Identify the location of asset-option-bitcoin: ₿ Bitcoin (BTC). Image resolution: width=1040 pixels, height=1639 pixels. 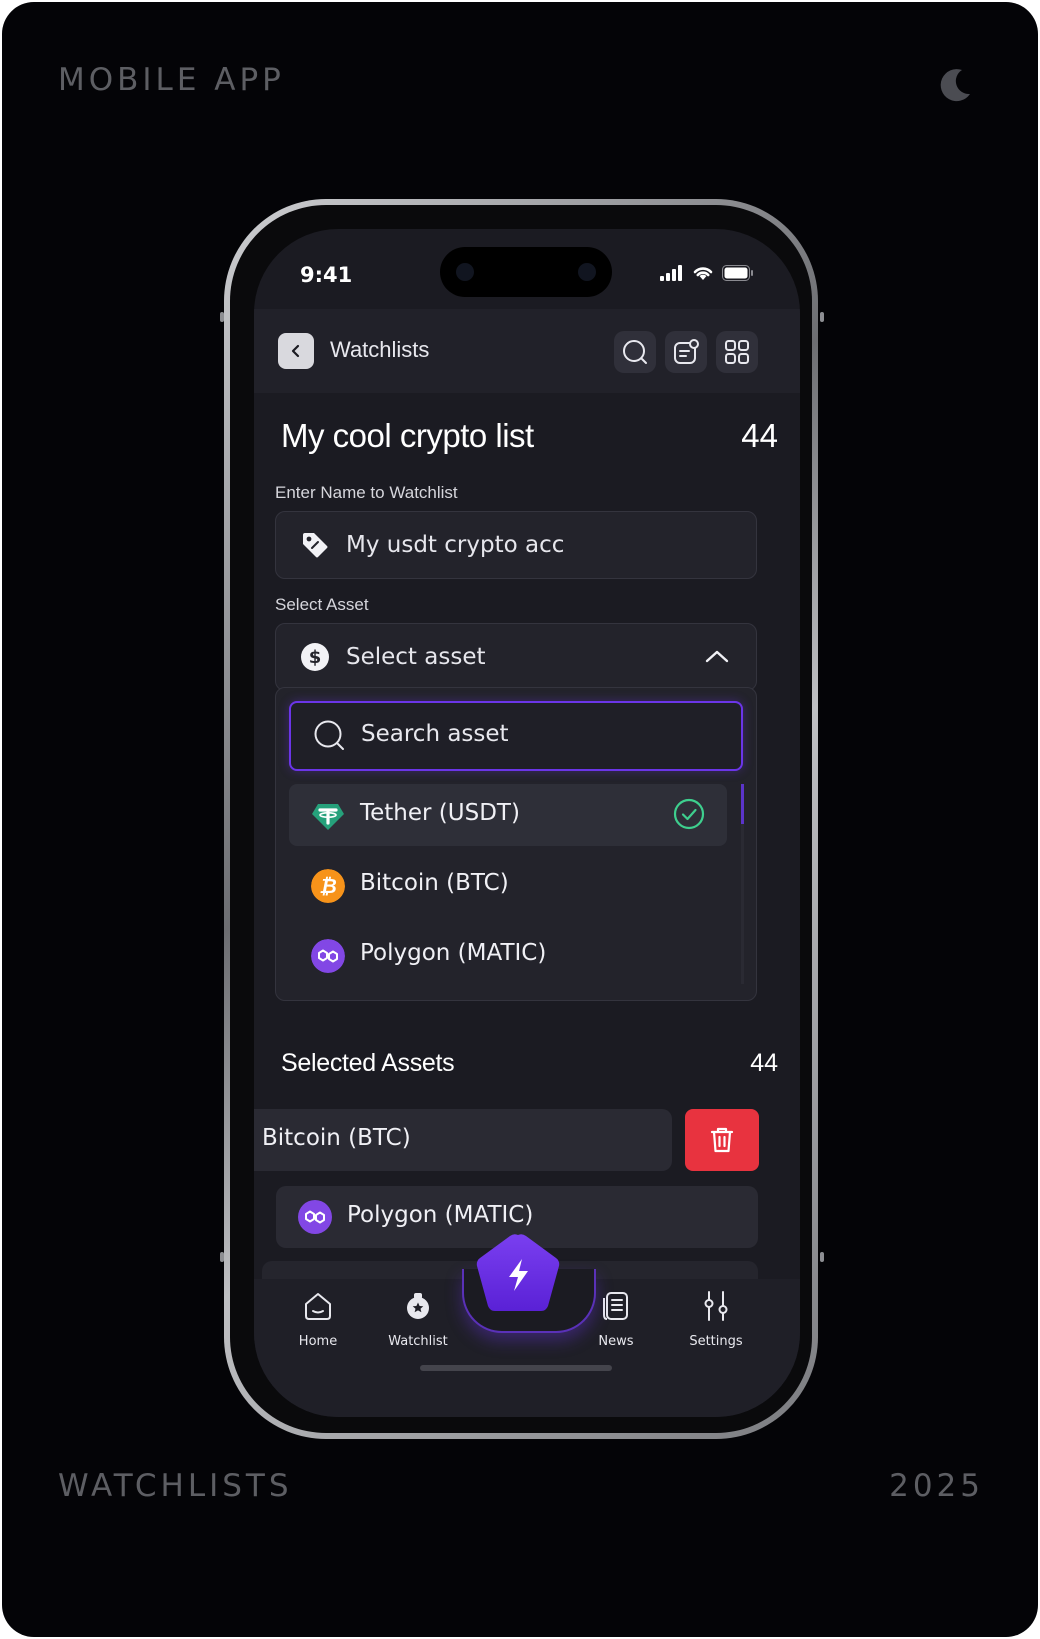
(508, 885).